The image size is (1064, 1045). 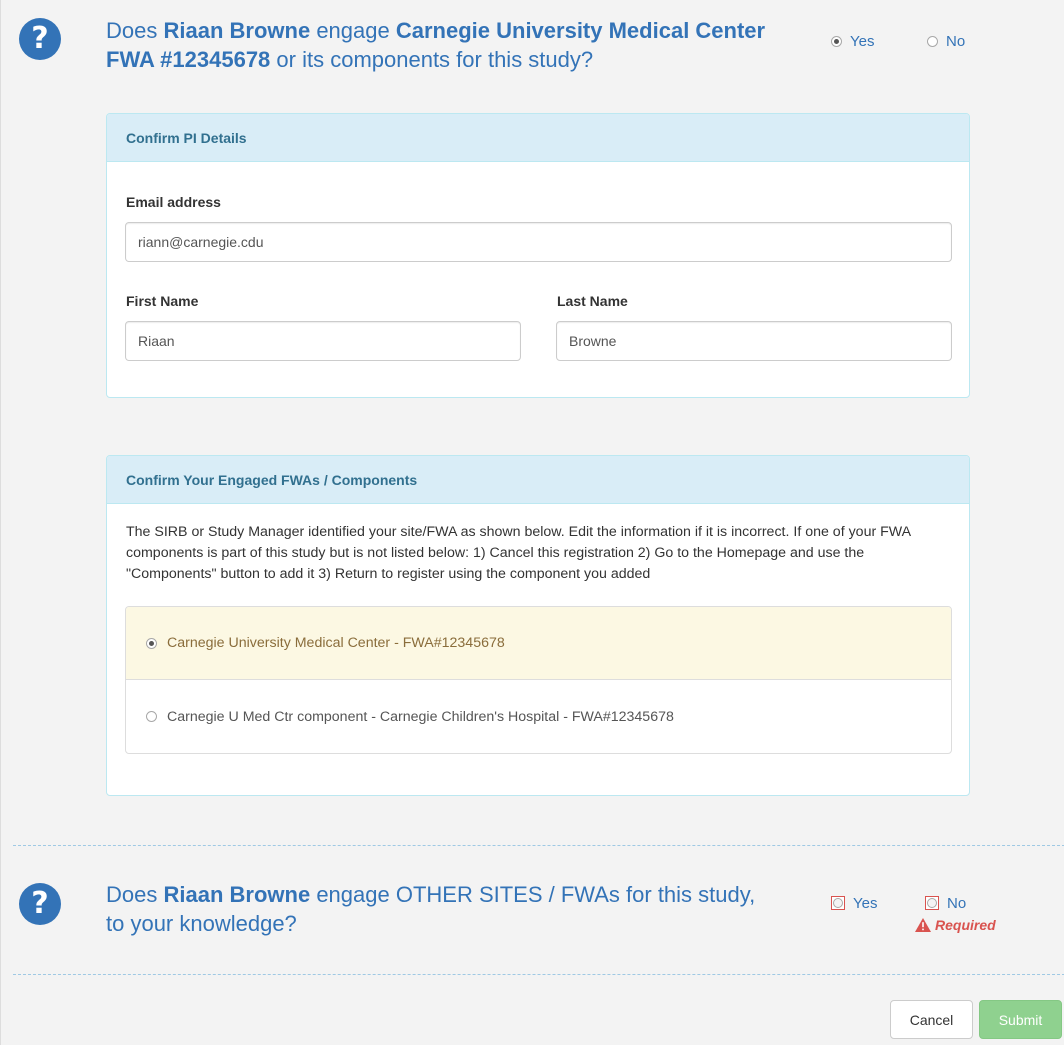 I want to click on confirm-pi-panel-heading: Confirm PI Details, so click(x=538, y=138).